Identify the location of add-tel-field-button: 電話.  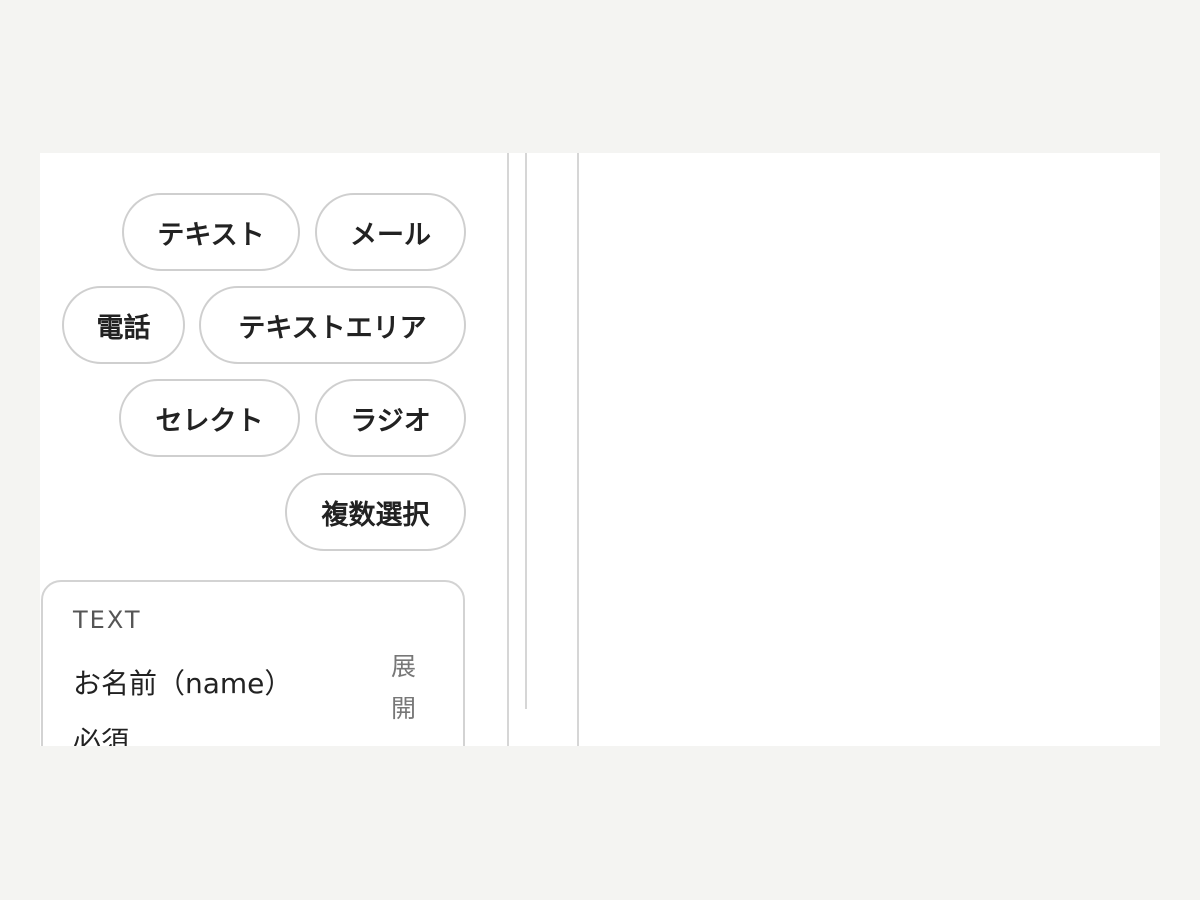
(123, 325).